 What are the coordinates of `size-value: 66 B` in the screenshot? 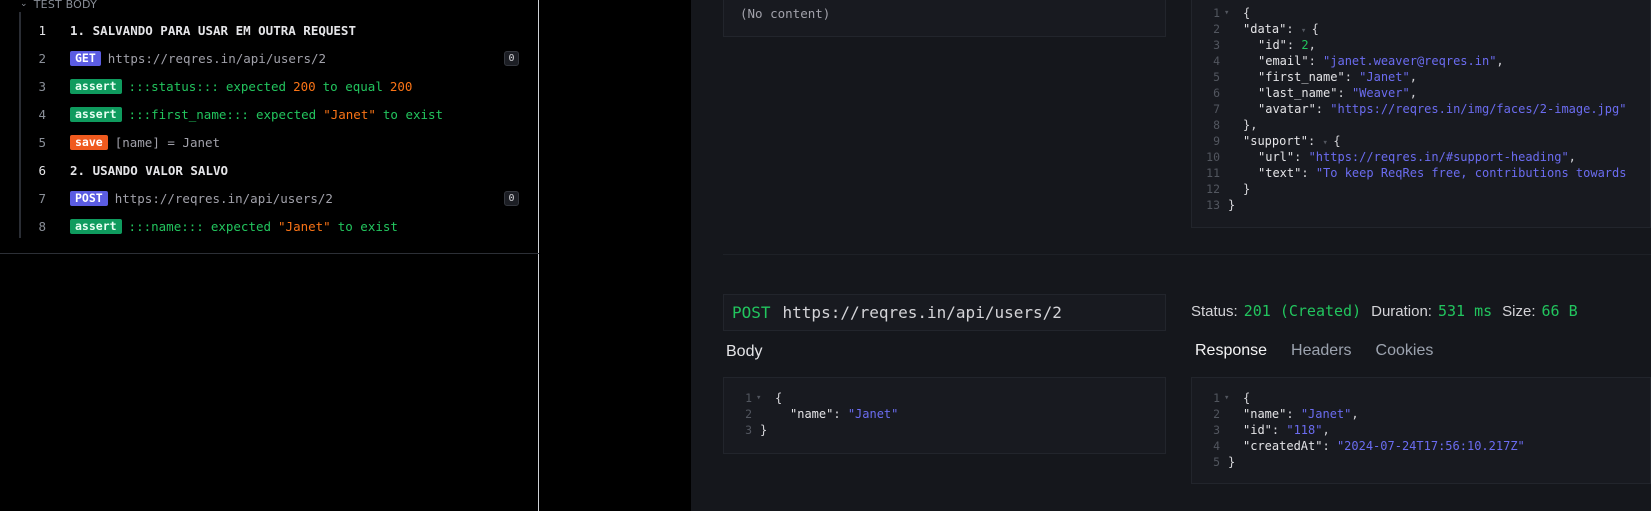 It's located at (1559, 311).